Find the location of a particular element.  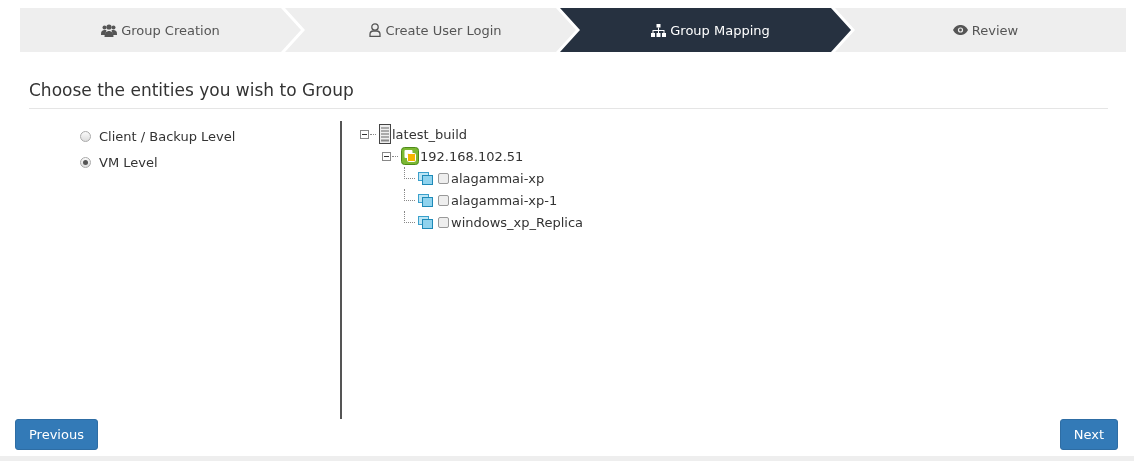

wizard-step: Group Creation is located at coordinates (160, 30).